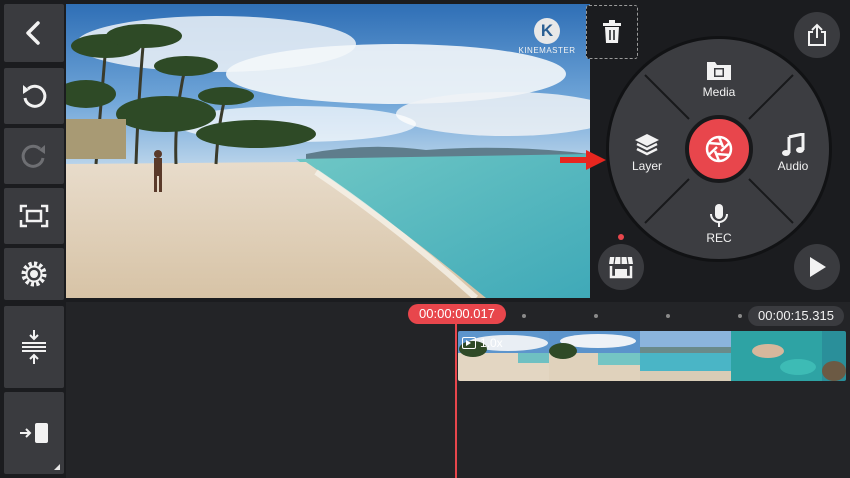  Describe the element at coordinates (796, 316) in the screenshot. I see `total-time-badge: 00:00:15.315` at that location.